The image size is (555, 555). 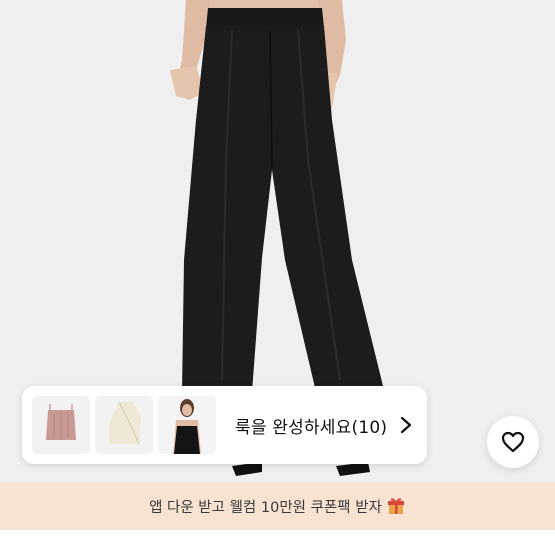 I want to click on wishlist-button, so click(x=513, y=442).